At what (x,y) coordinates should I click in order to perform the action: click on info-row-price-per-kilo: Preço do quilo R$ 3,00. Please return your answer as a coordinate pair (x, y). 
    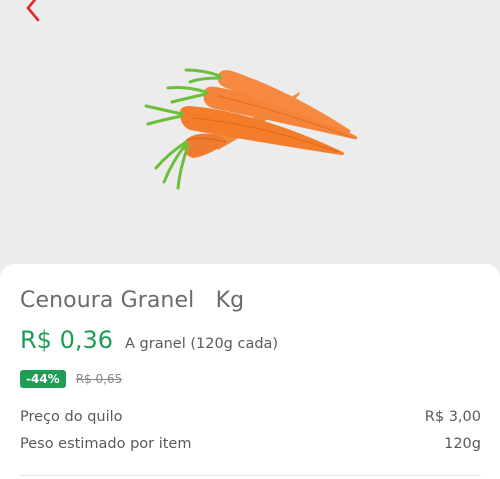
    Looking at the image, I should click on (250, 417).